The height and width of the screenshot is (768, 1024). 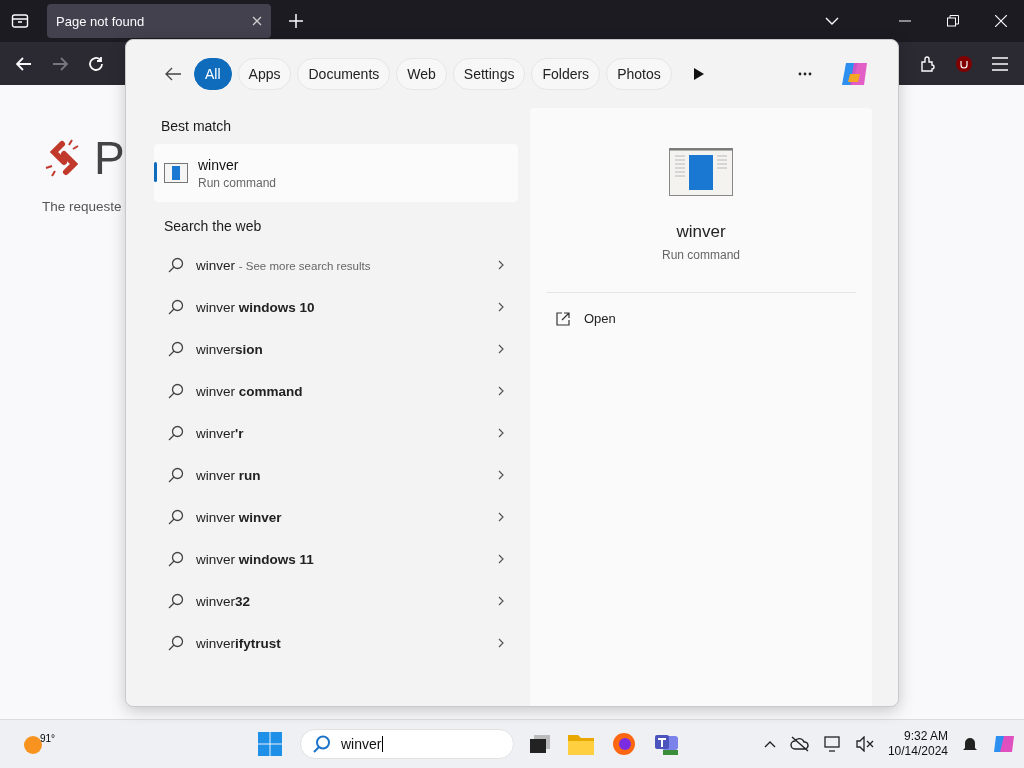 What do you see at coordinates (805, 74) in the screenshot?
I see `more-options-icon` at bounding box center [805, 74].